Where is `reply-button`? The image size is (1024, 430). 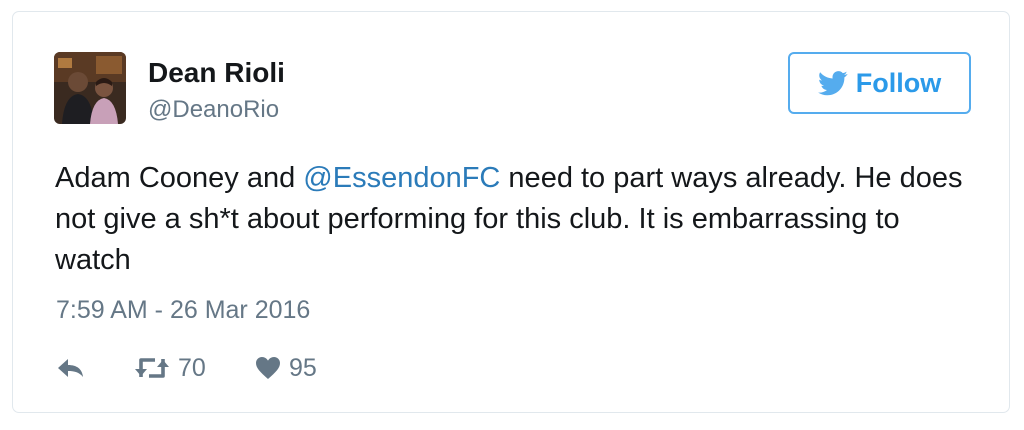 reply-button is located at coordinates (71, 368).